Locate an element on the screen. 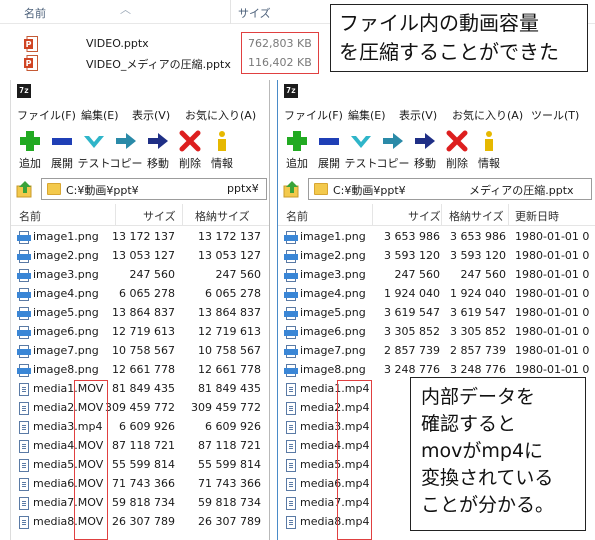 This screenshot has height=540, width=595. column-name-header: 名前 is located at coordinates (35, 13).